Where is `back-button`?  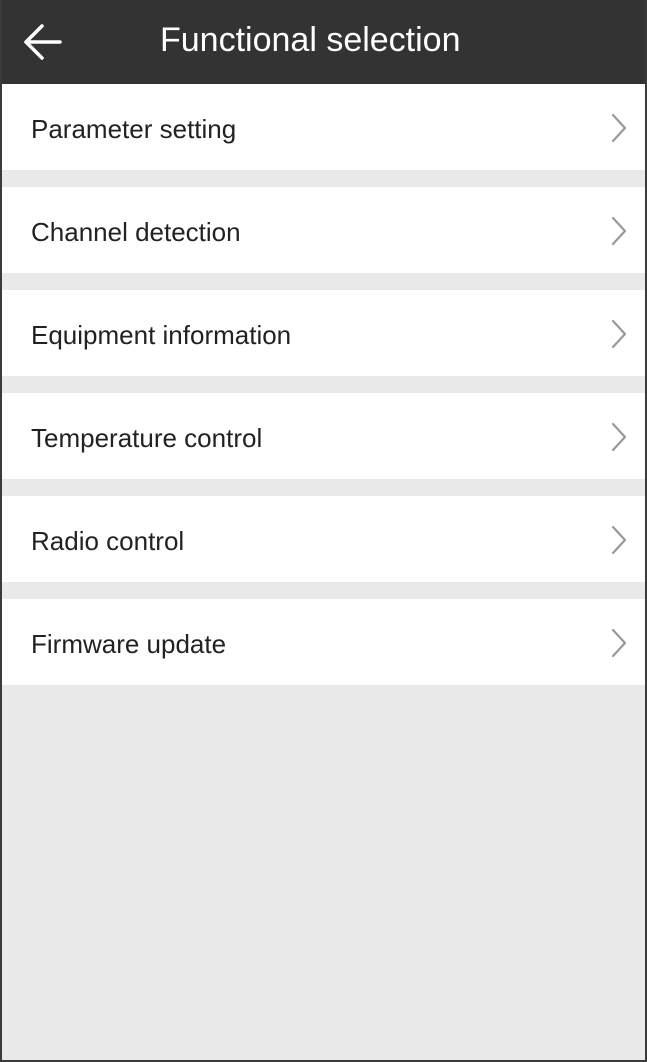 back-button is located at coordinates (42, 42).